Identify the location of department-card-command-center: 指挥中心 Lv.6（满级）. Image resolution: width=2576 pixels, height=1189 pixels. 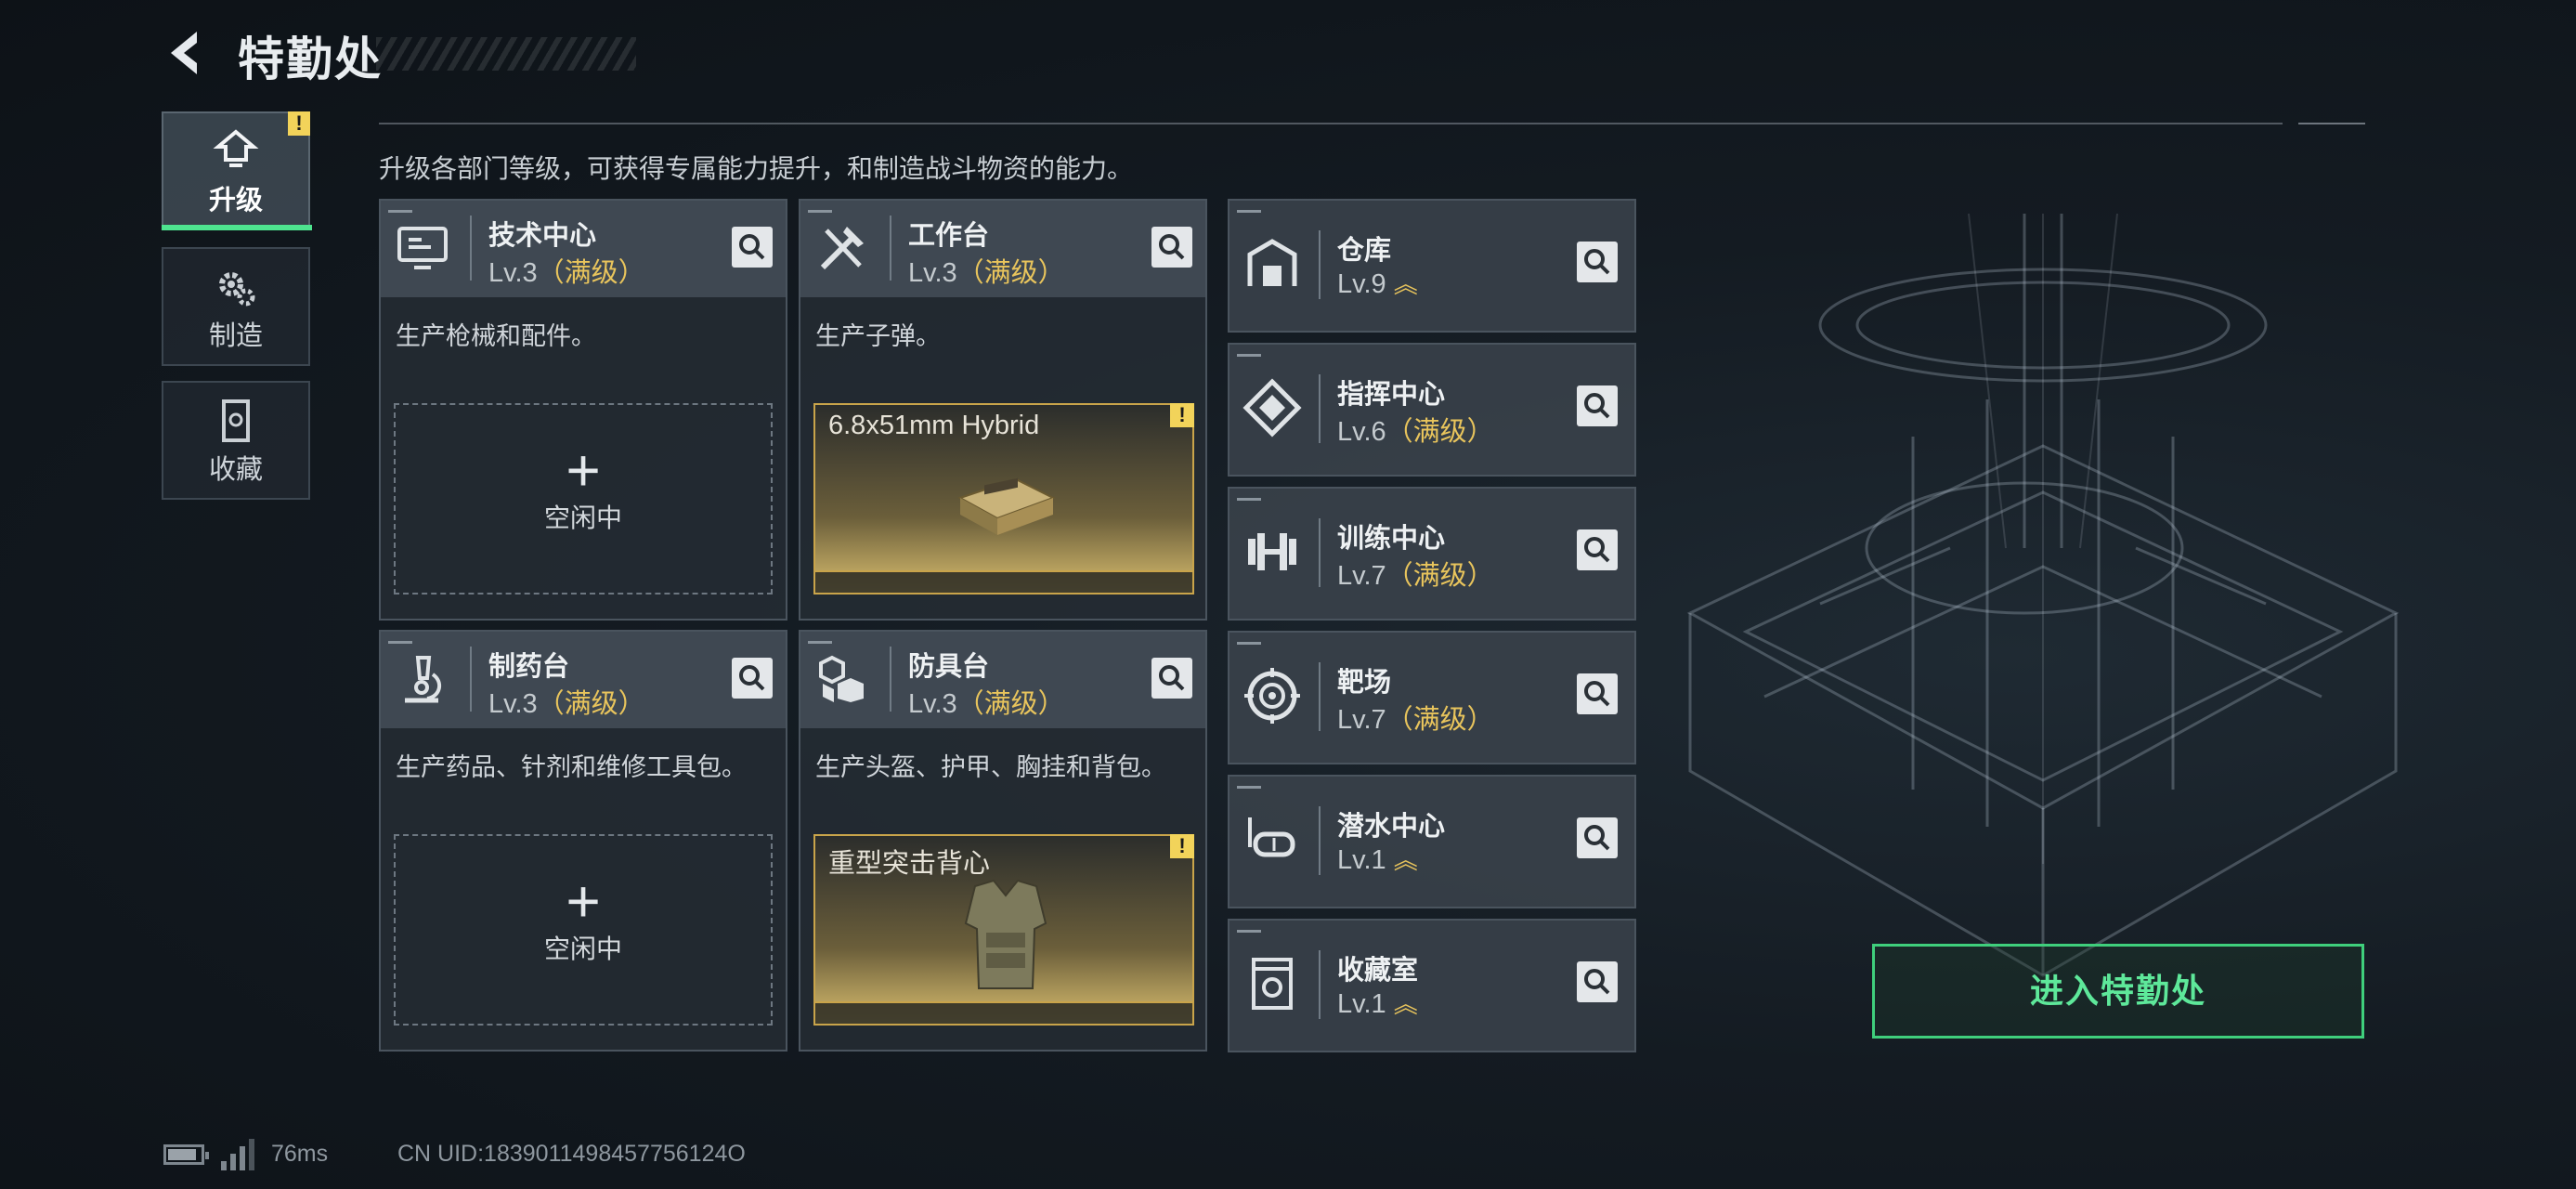
(1432, 410).